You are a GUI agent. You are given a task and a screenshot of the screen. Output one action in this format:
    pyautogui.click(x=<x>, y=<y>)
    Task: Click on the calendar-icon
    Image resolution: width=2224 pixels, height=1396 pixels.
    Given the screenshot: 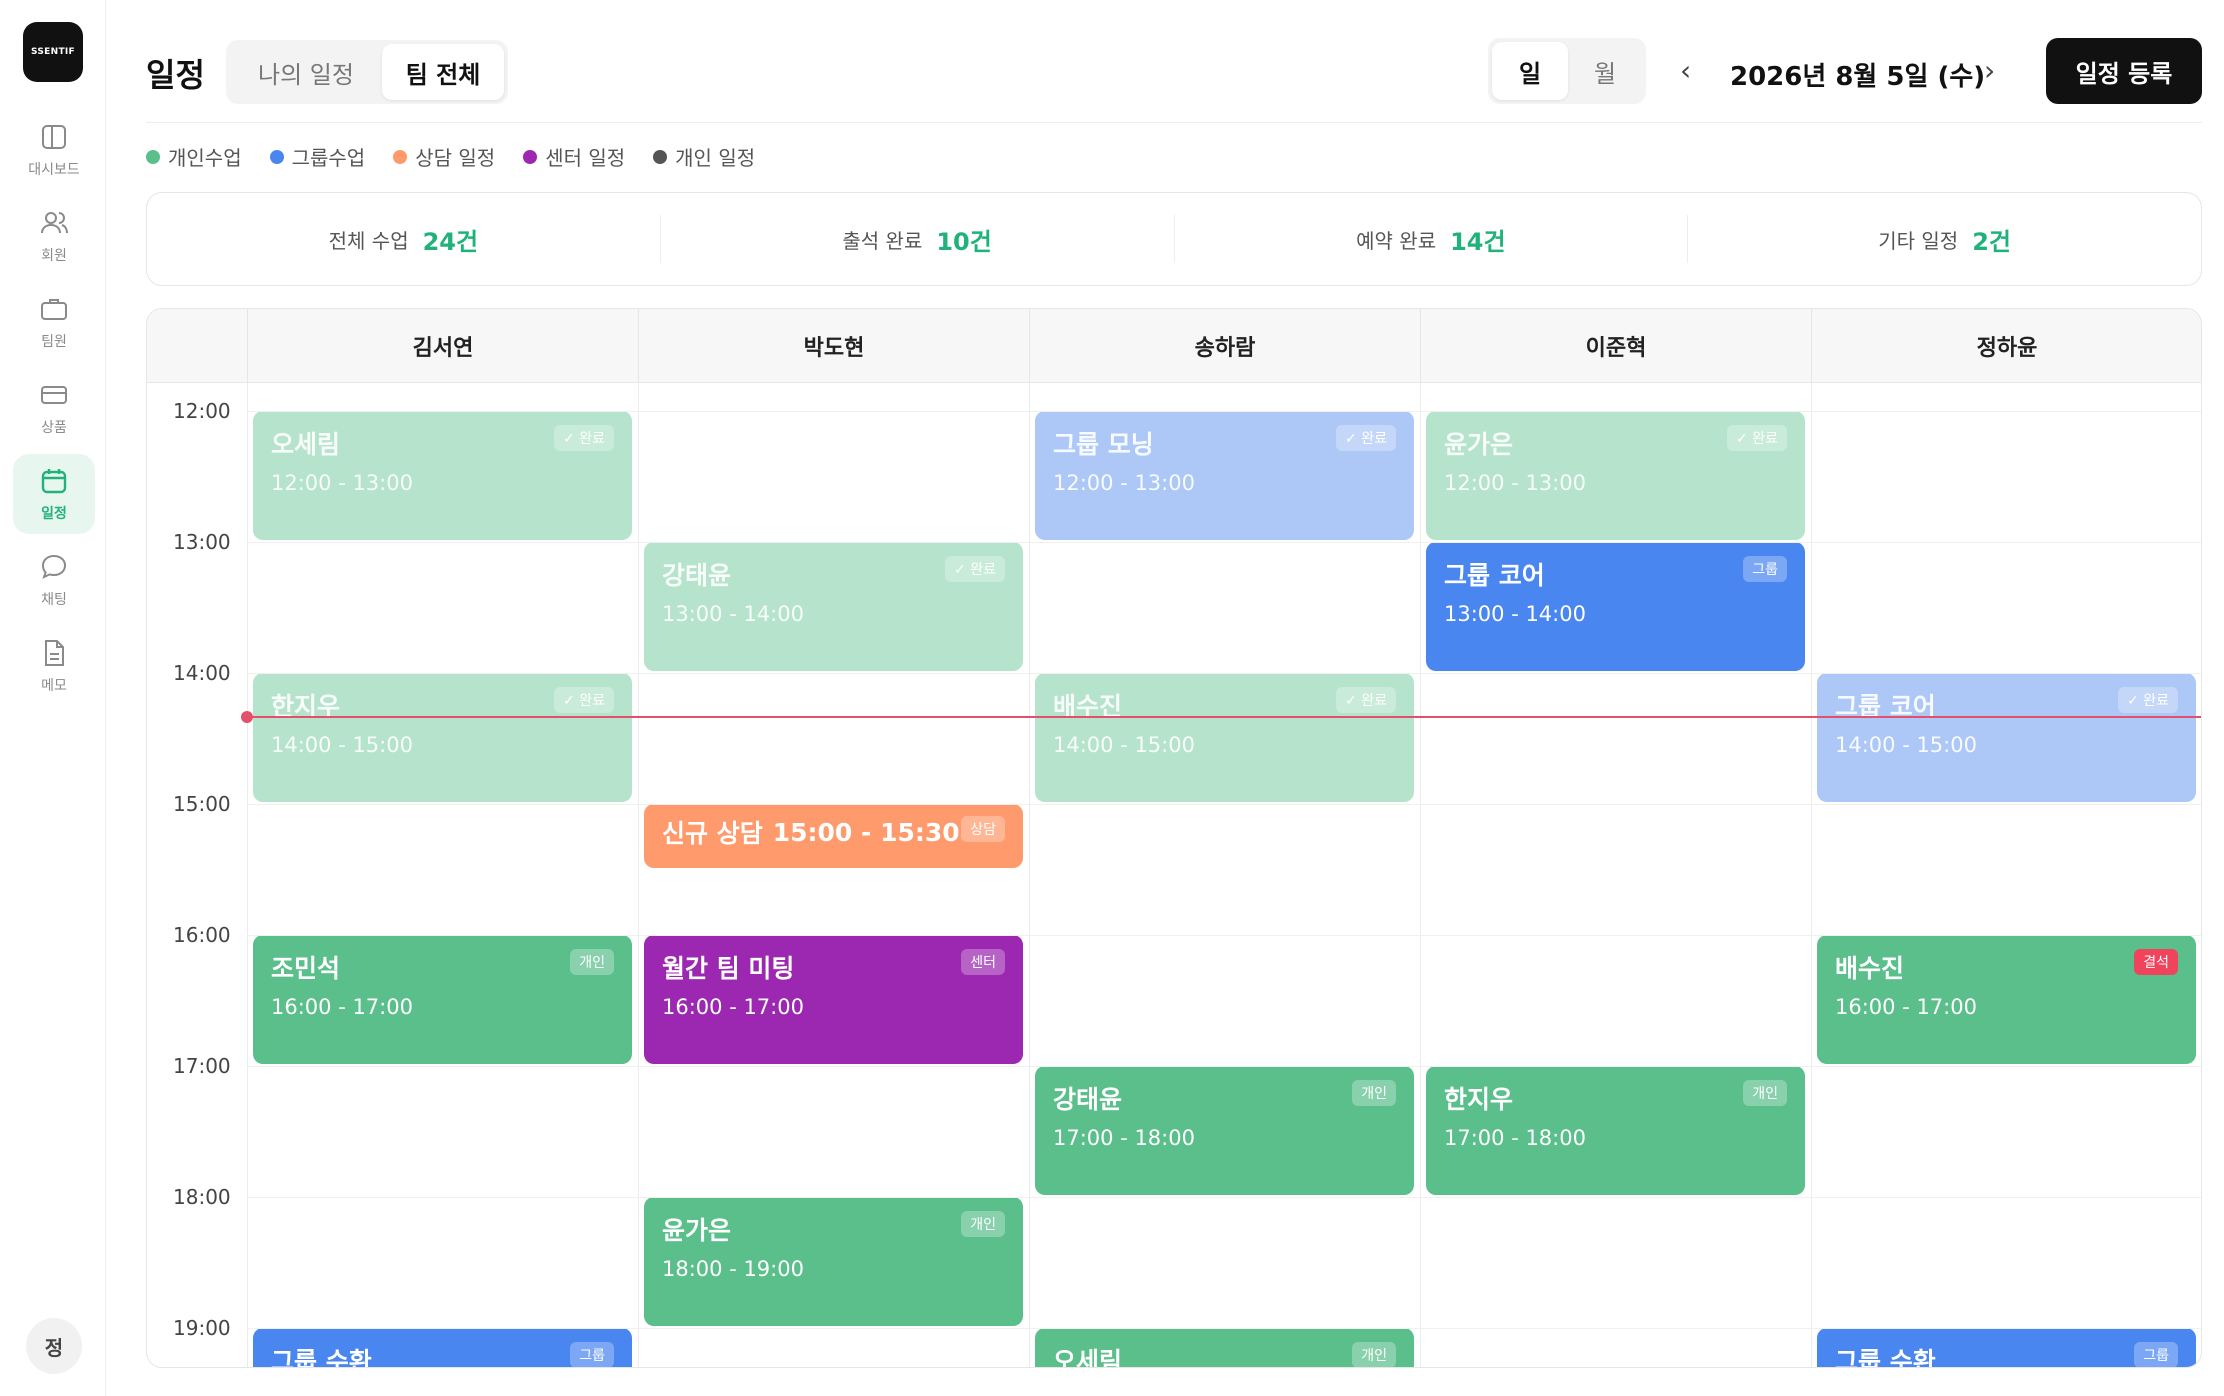 What is the action you would take?
    pyautogui.click(x=54, y=481)
    